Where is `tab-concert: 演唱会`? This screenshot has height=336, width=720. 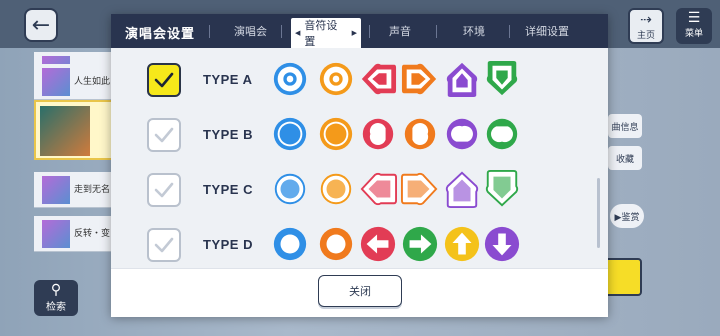 tab-concert: 演唱会 is located at coordinates (250, 31).